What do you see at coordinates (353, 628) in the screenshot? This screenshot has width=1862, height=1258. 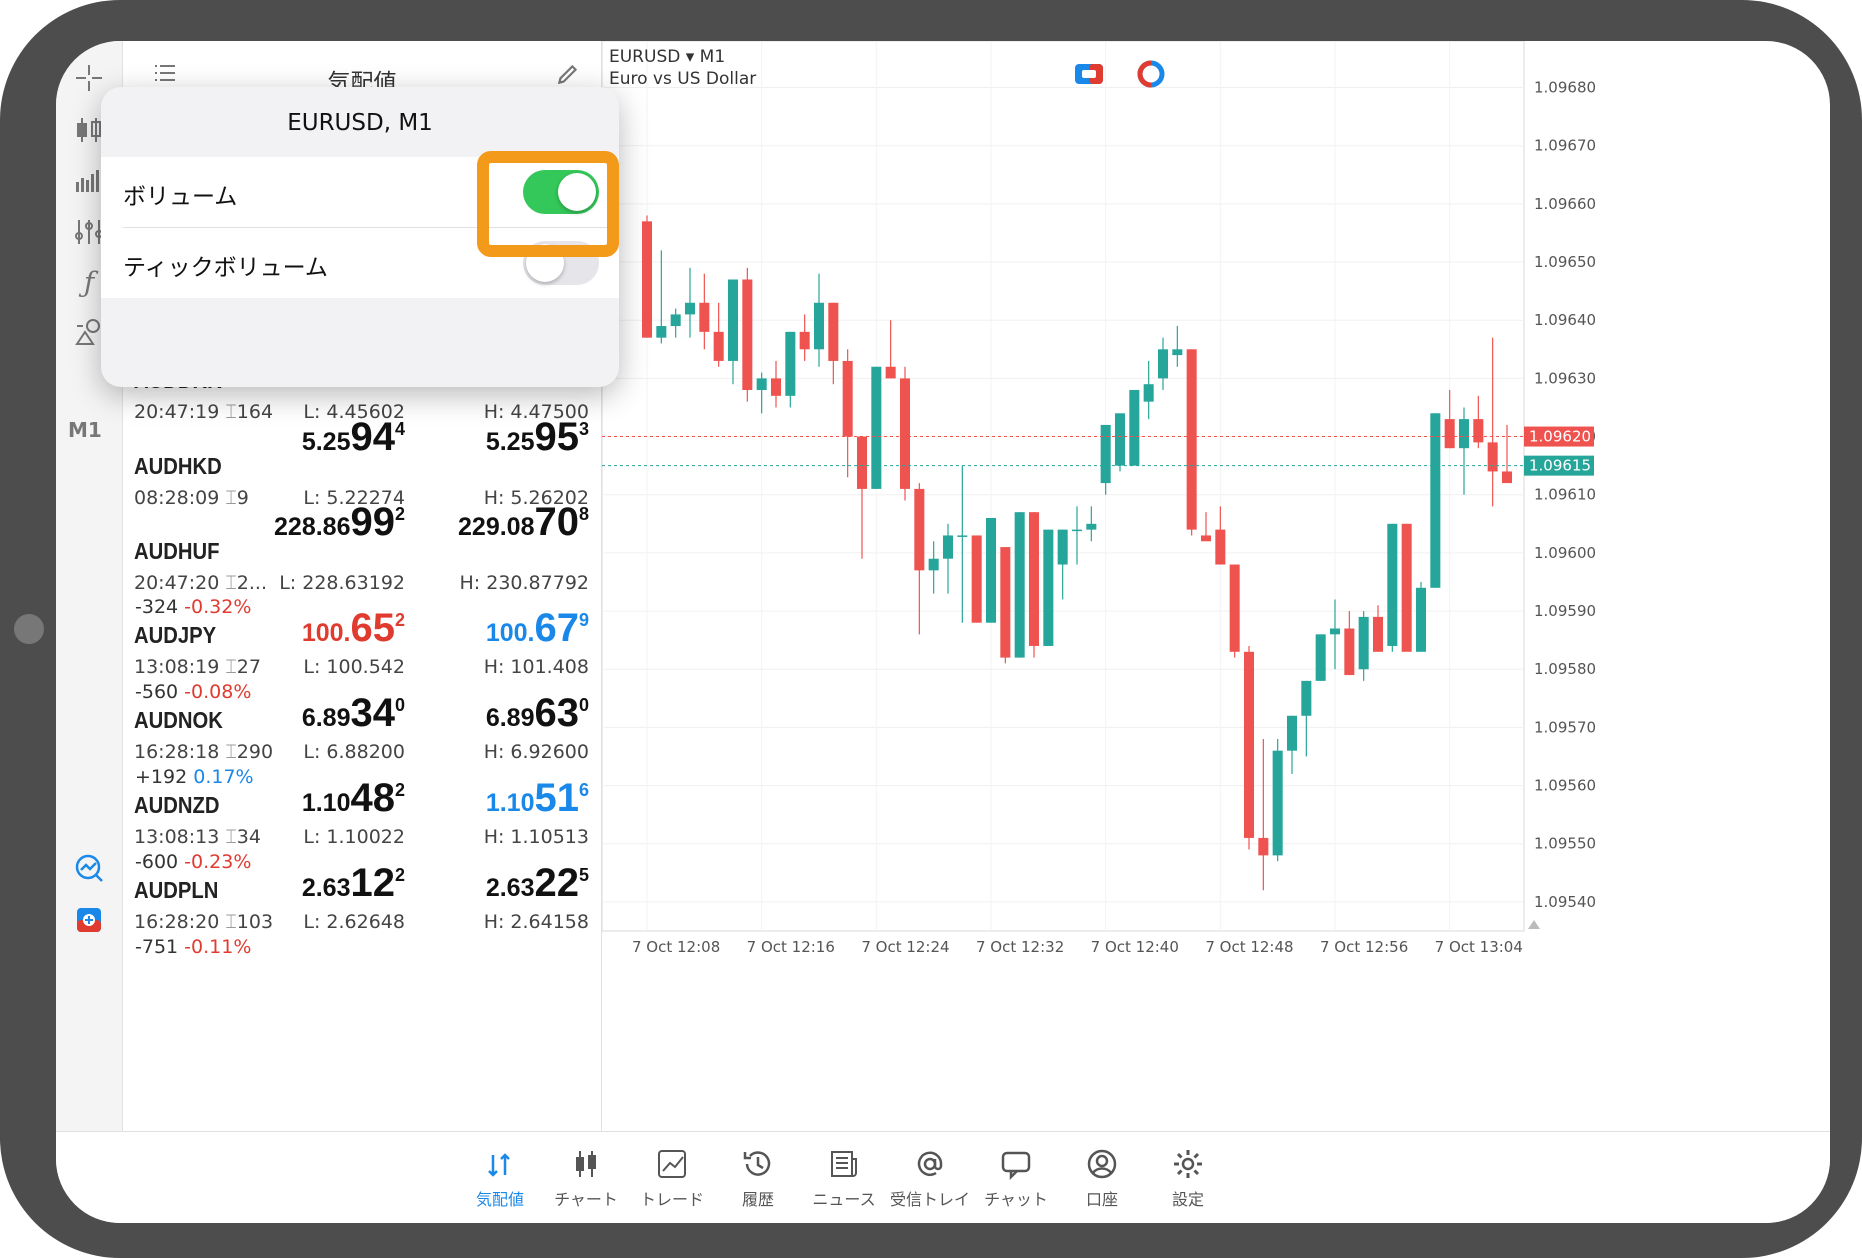 I see `bid-price: 100.652` at bounding box center [353, 628].